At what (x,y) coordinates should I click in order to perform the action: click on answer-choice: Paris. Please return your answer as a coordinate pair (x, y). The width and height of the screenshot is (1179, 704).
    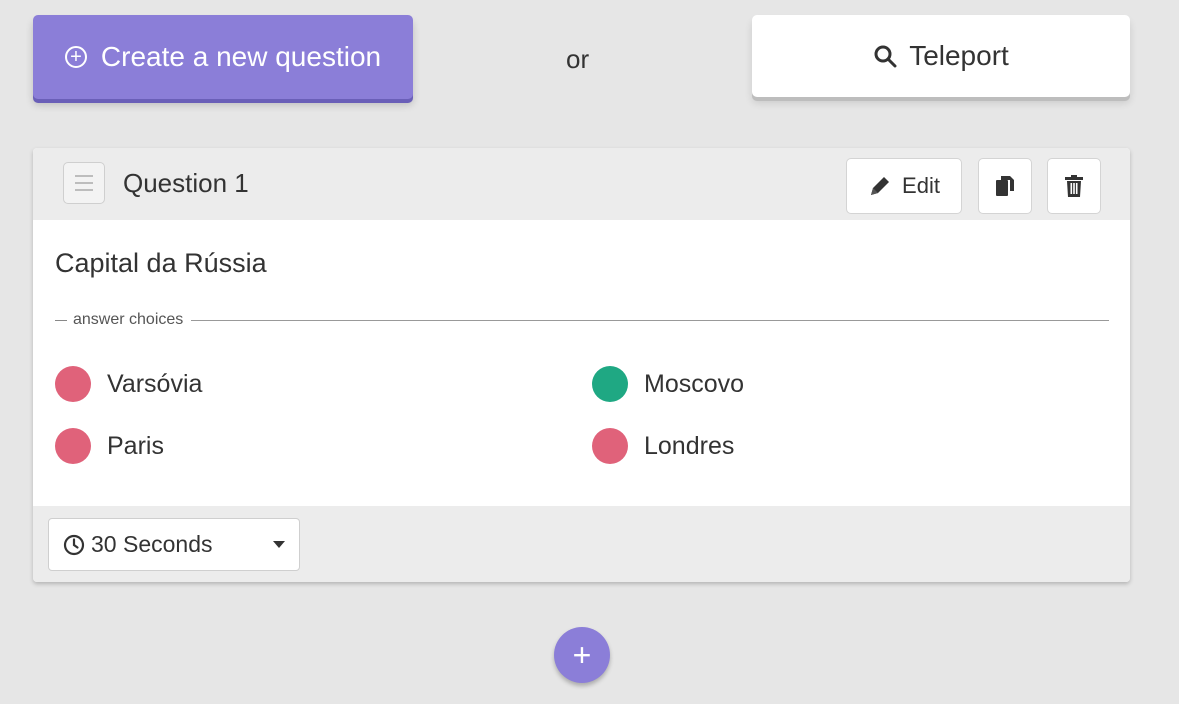
    Looking at the image, I should click on (109, 446).